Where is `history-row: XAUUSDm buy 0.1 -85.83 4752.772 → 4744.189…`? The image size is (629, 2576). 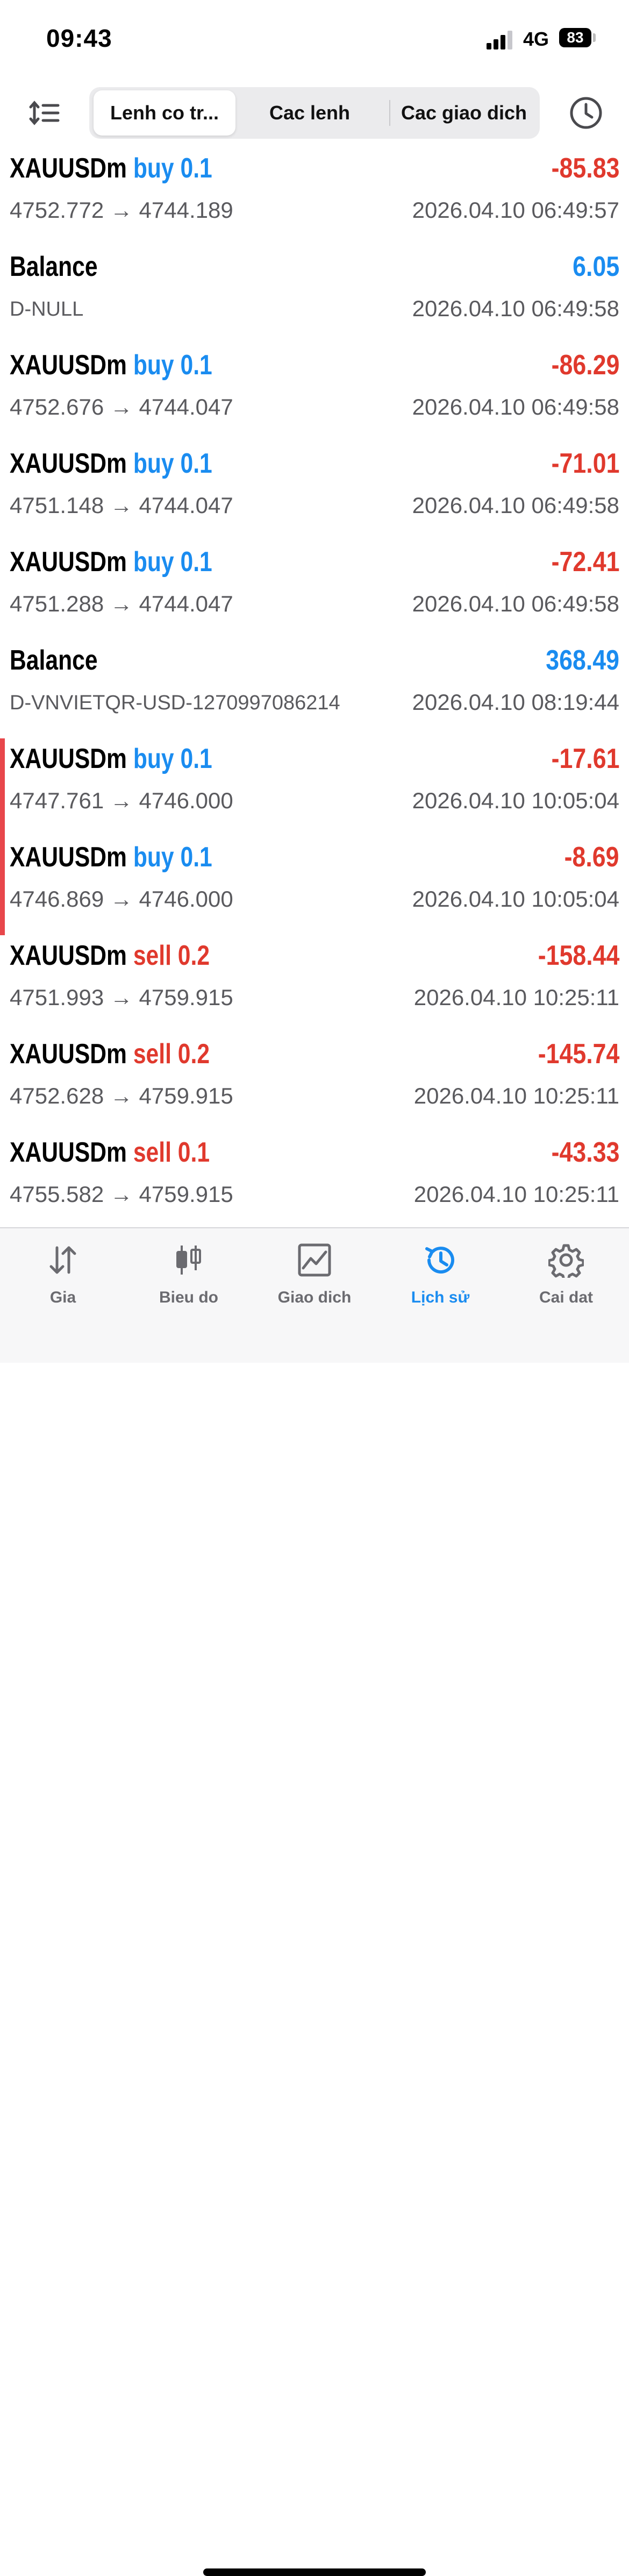 history-row: XAUUSDm buy 0.1 -85.83 4752.772 → 4744.189… is located at coordinates (314, 197).